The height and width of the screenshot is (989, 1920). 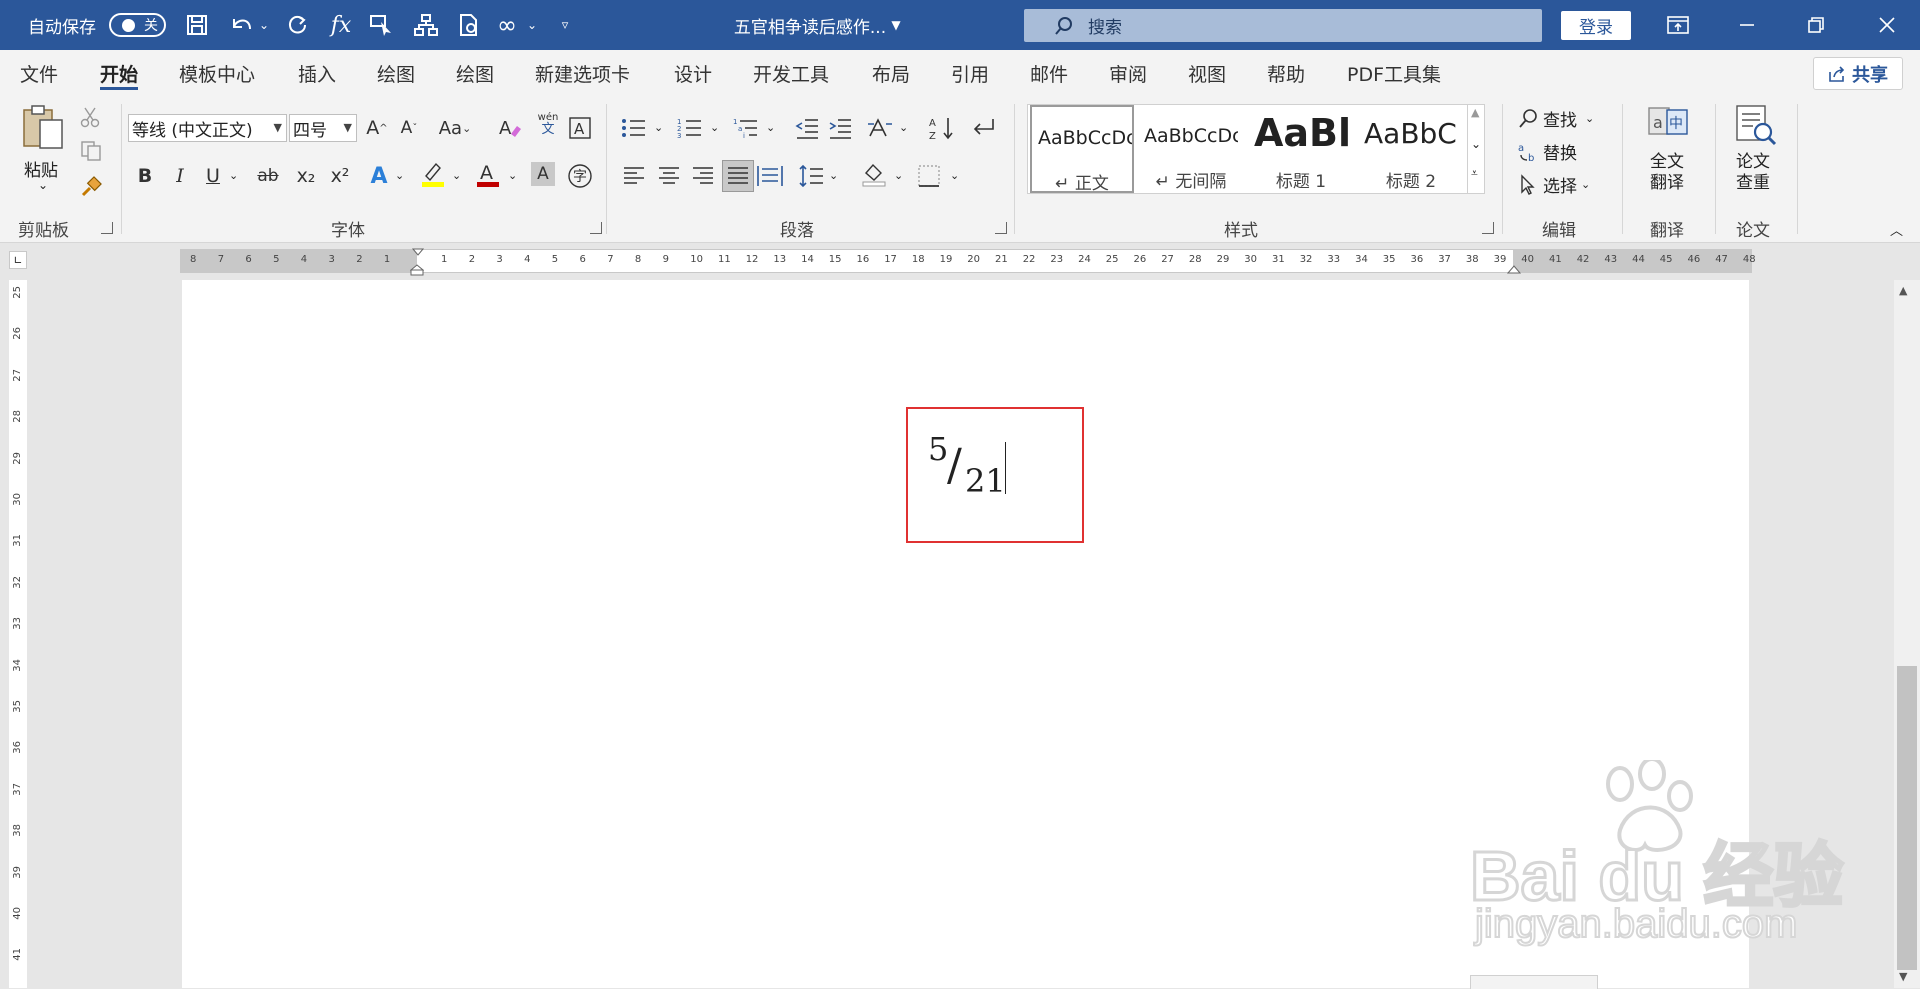 What do you see at coordinates (379, 176) in the screenshot?
I see `text-effects-icon: A` at bounding box center [379, 176].